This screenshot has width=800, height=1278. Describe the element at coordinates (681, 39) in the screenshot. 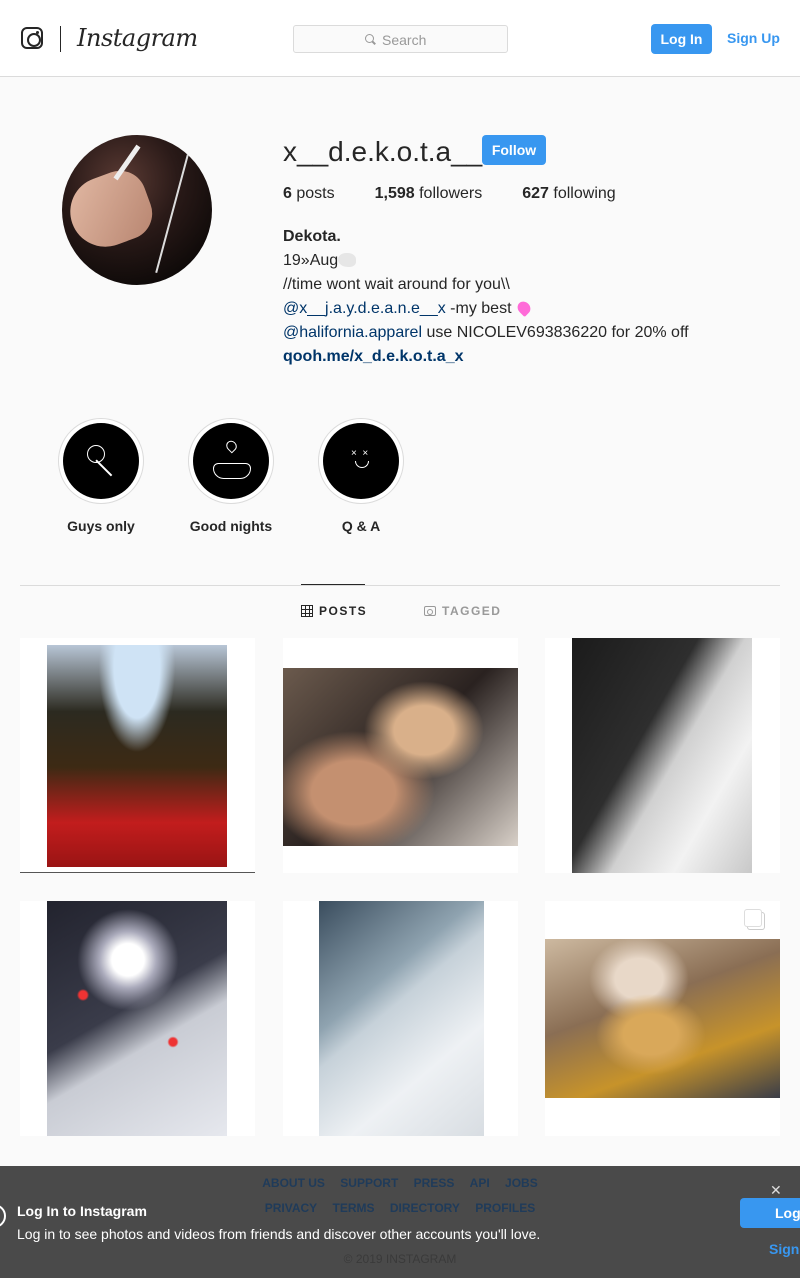

I see `login-button: Log In` at that location.